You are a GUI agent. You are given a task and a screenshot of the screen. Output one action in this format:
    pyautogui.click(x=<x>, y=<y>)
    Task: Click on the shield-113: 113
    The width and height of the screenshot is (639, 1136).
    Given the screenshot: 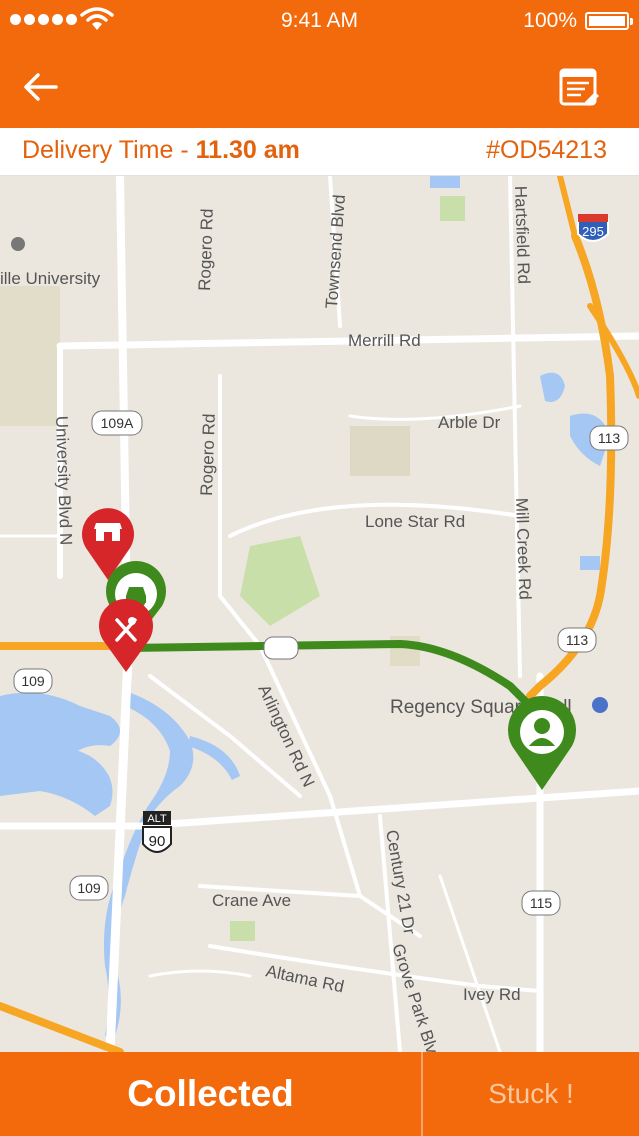 What is the action you would take?
    pyautogui.click(x=577, y=640)
    